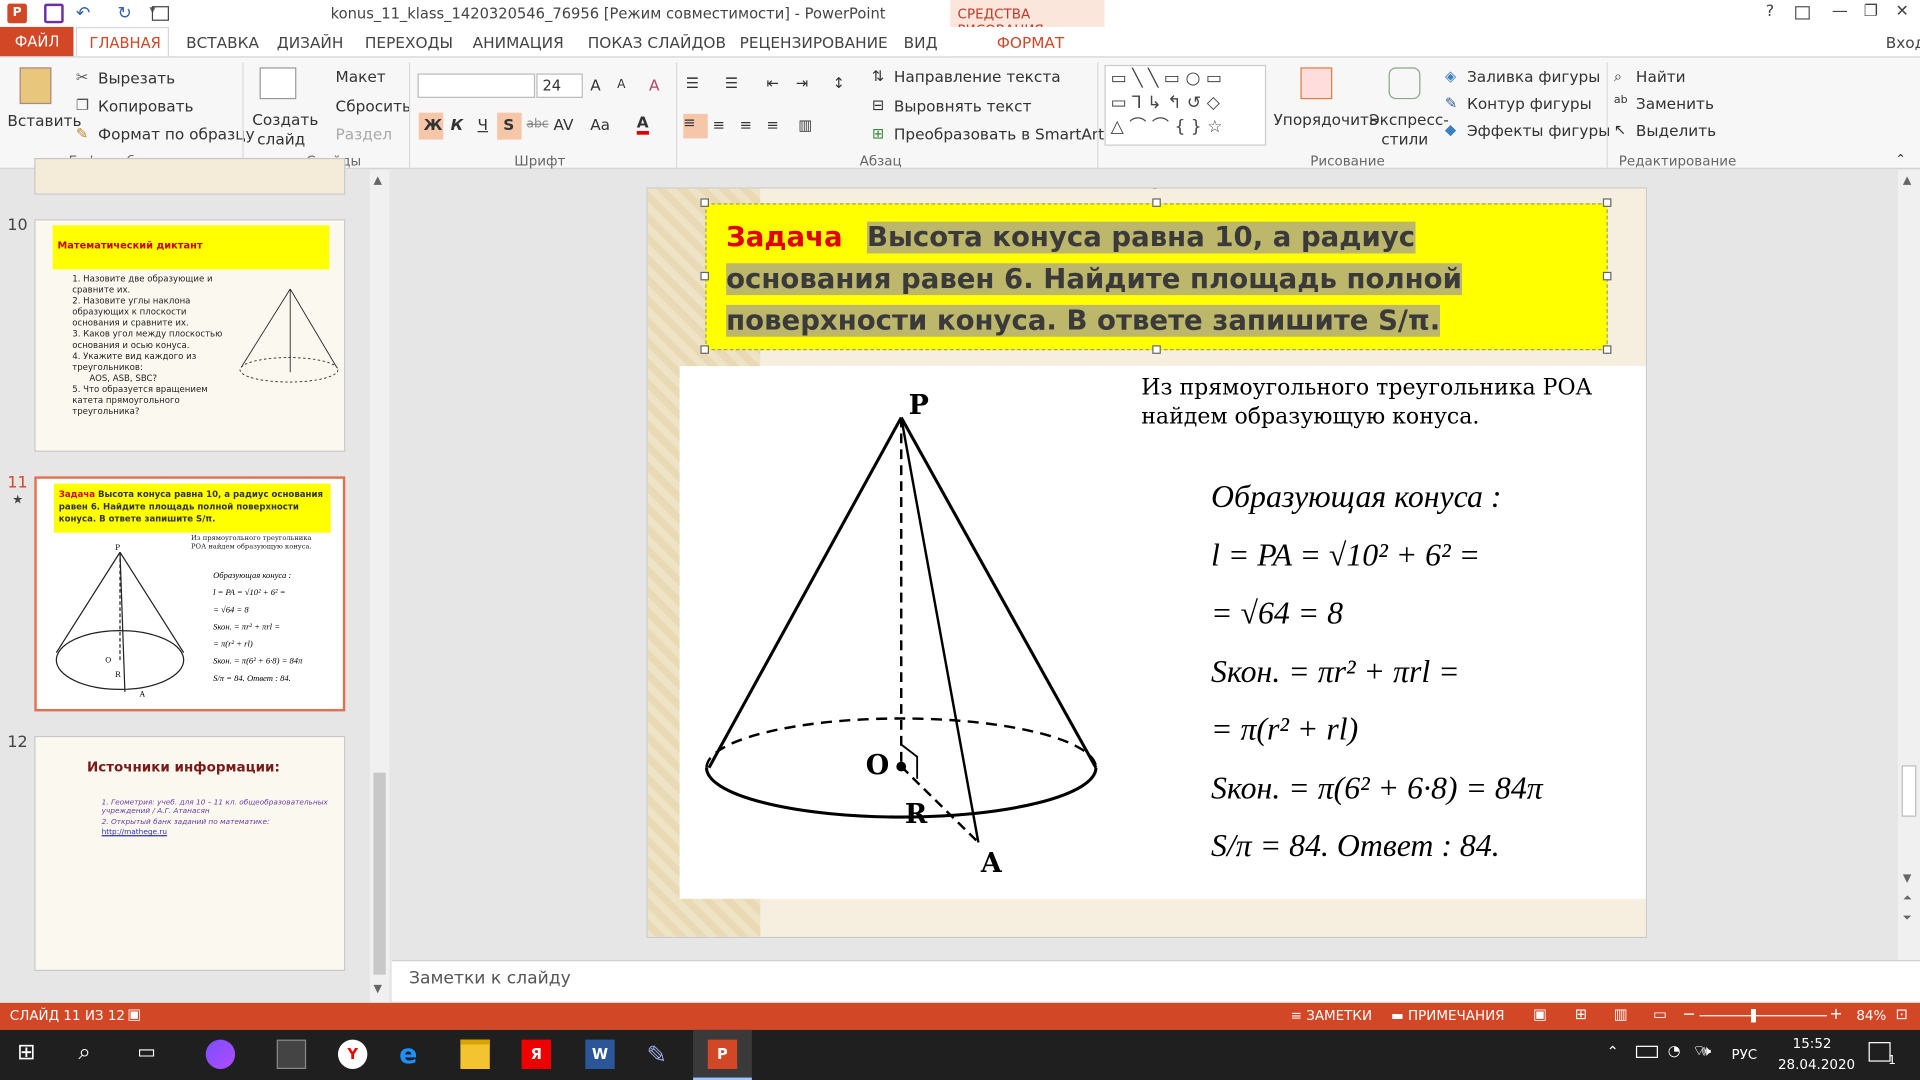 This screenshot has width=1920, height=1080. What do you see at coordinates (31, 1054) in the screenshot?
I see `windows-start-icon: ⊞` at bounding box center [31, 1054].